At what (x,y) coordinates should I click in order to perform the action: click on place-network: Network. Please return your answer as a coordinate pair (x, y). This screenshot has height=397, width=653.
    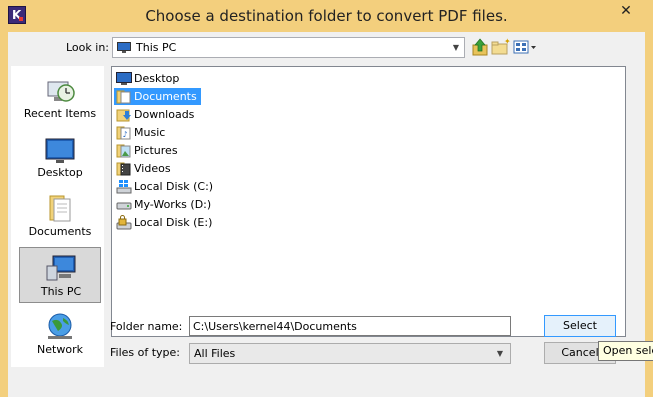
    Looking at the image, I should click on (60, 334).